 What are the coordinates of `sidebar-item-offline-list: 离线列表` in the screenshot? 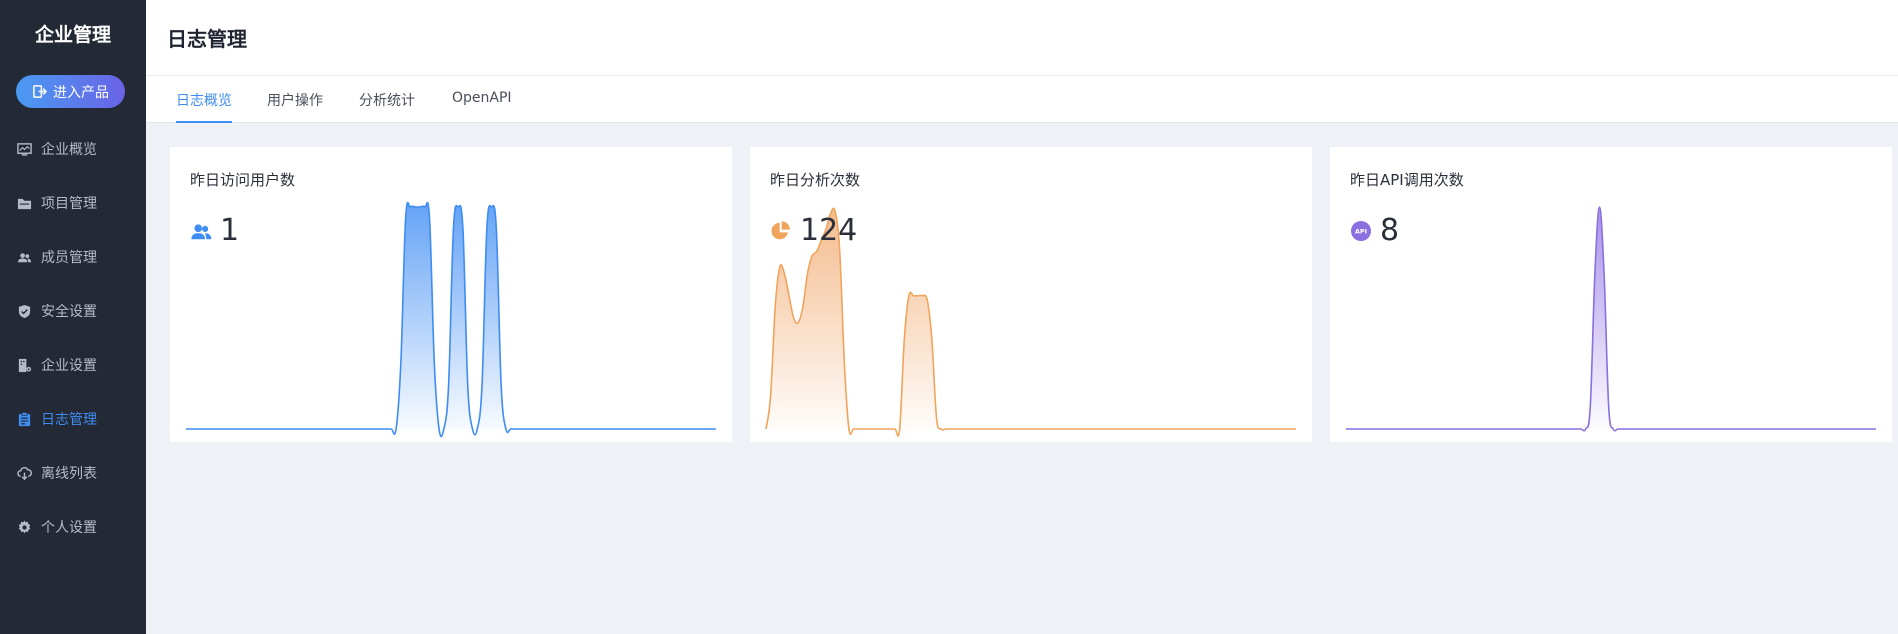 It's located at (73, 473).